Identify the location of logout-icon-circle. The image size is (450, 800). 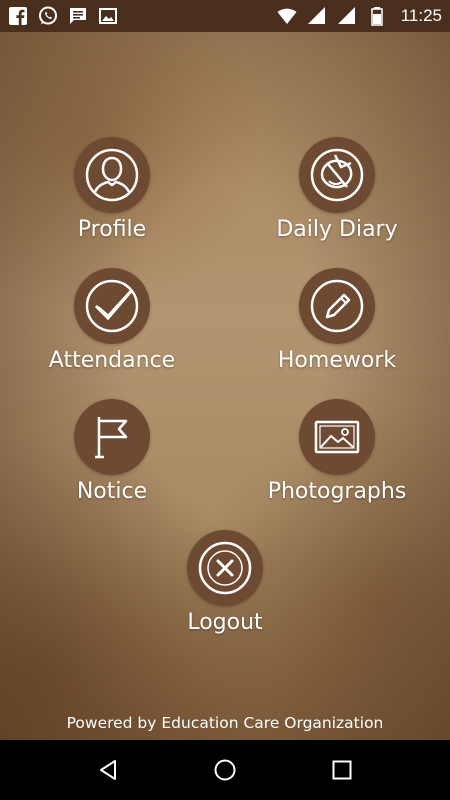
(225, 568).